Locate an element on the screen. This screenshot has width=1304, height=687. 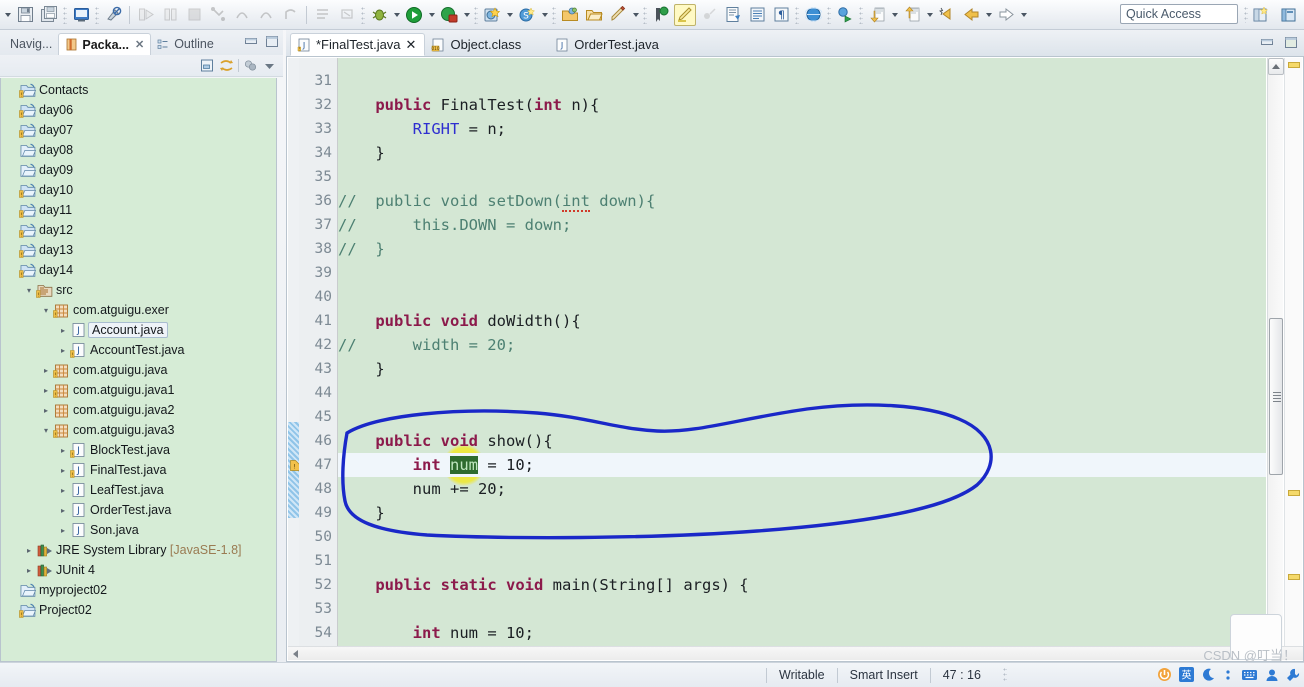
code-line: public FinalTest(int n){ is located at coordinates (802, 105).